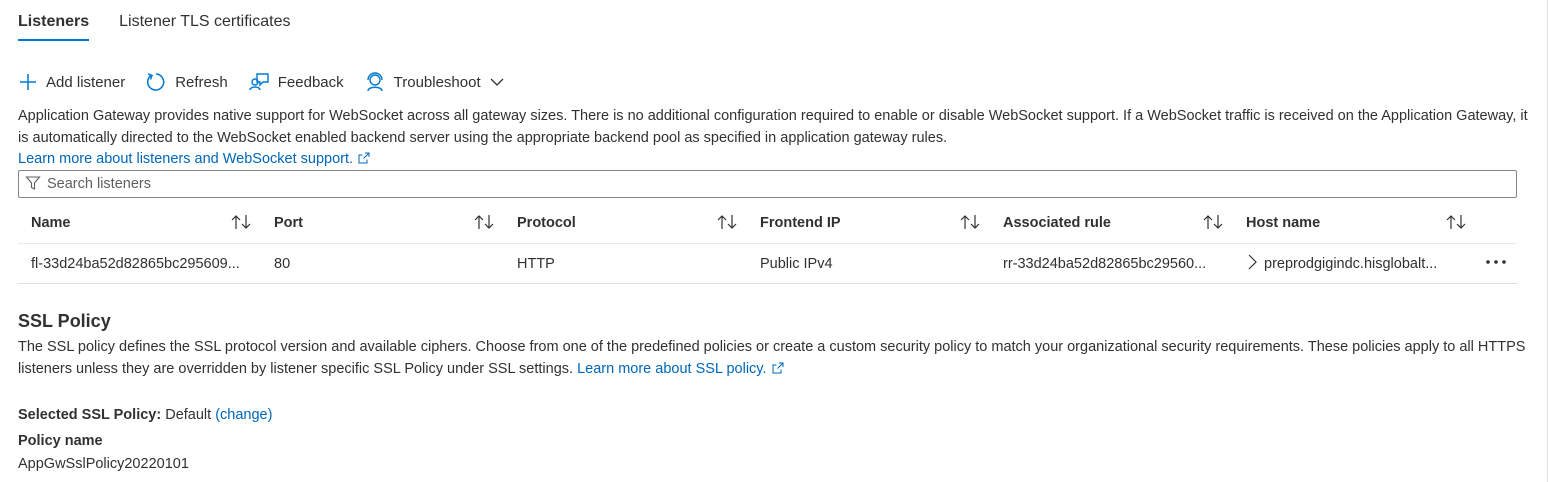 Image resolution: width=1548 pixels, height=482 pixels. What do you see at coordinates (139, 222) in the screenshot?
I see `column-header-name: Name` at bounding box center [139, 222].